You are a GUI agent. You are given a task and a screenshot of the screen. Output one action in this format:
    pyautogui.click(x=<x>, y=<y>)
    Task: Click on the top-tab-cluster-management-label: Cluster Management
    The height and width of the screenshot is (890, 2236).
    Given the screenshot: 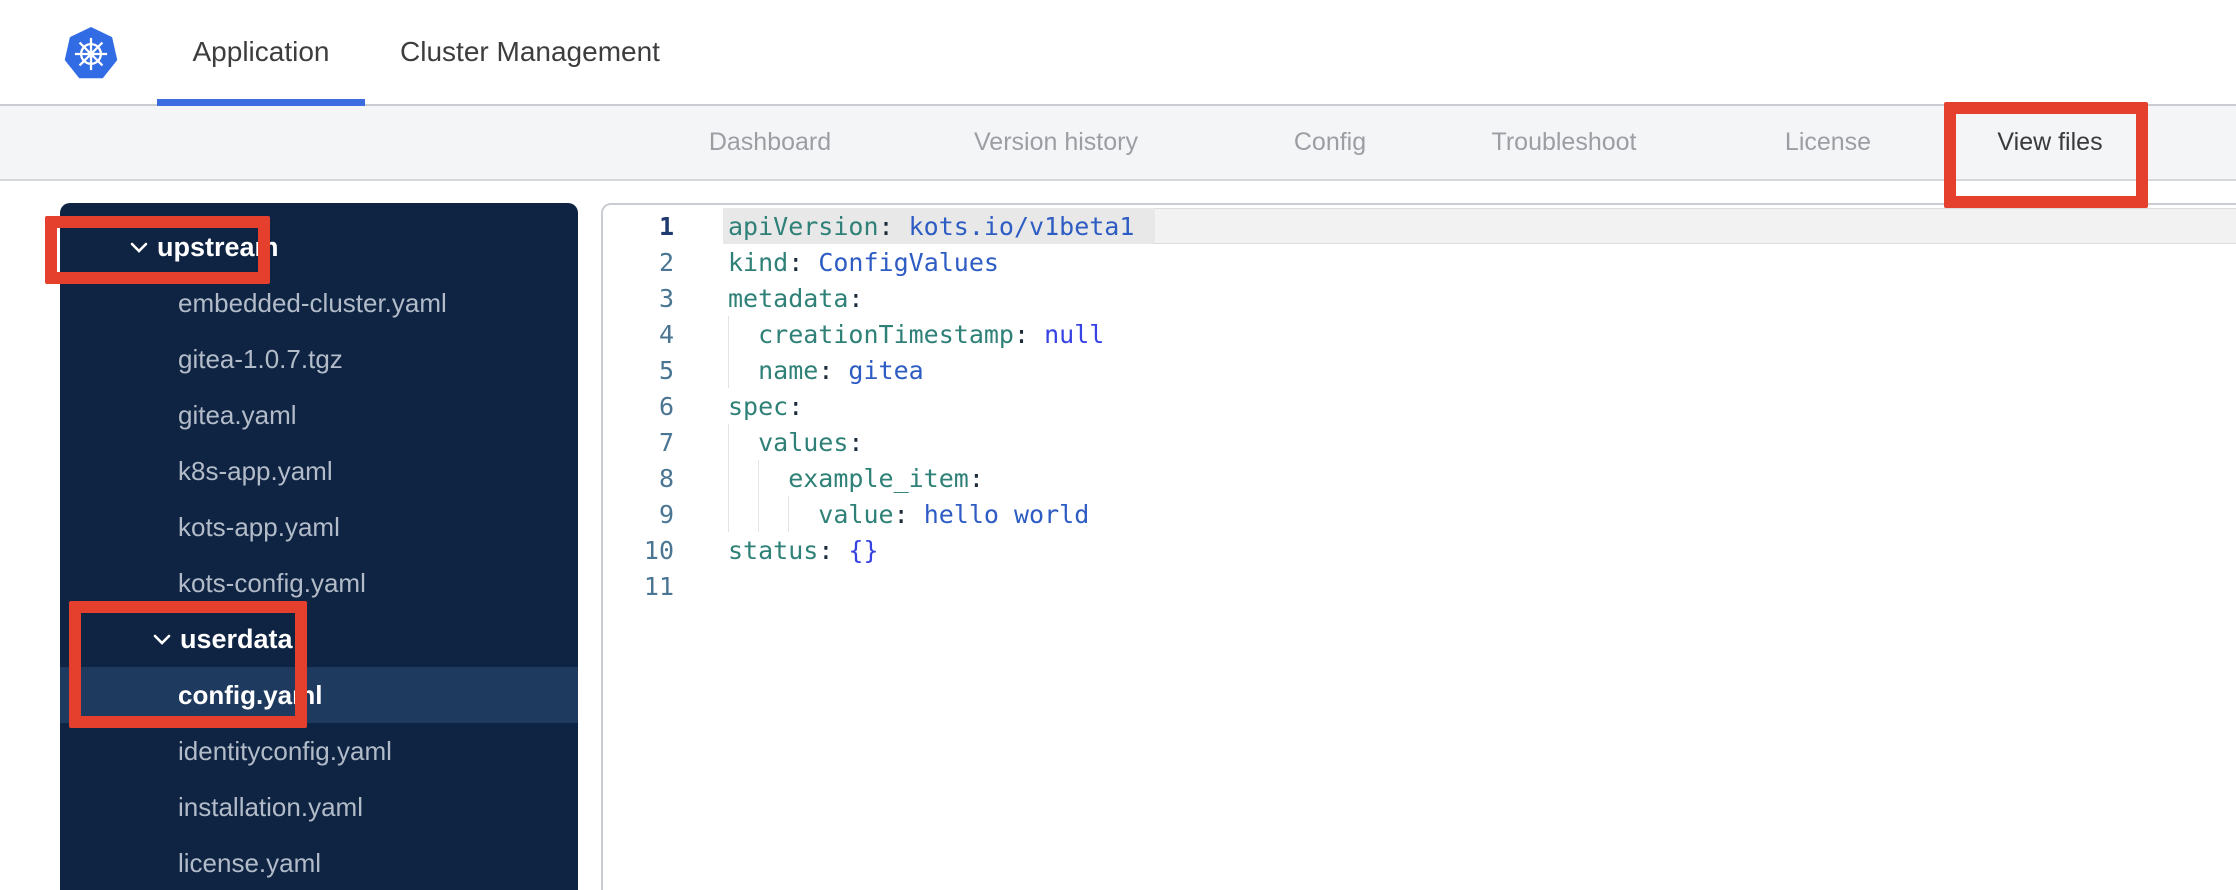 What is the action you would take?
    pyautogui.click(x=530, y=51)
    